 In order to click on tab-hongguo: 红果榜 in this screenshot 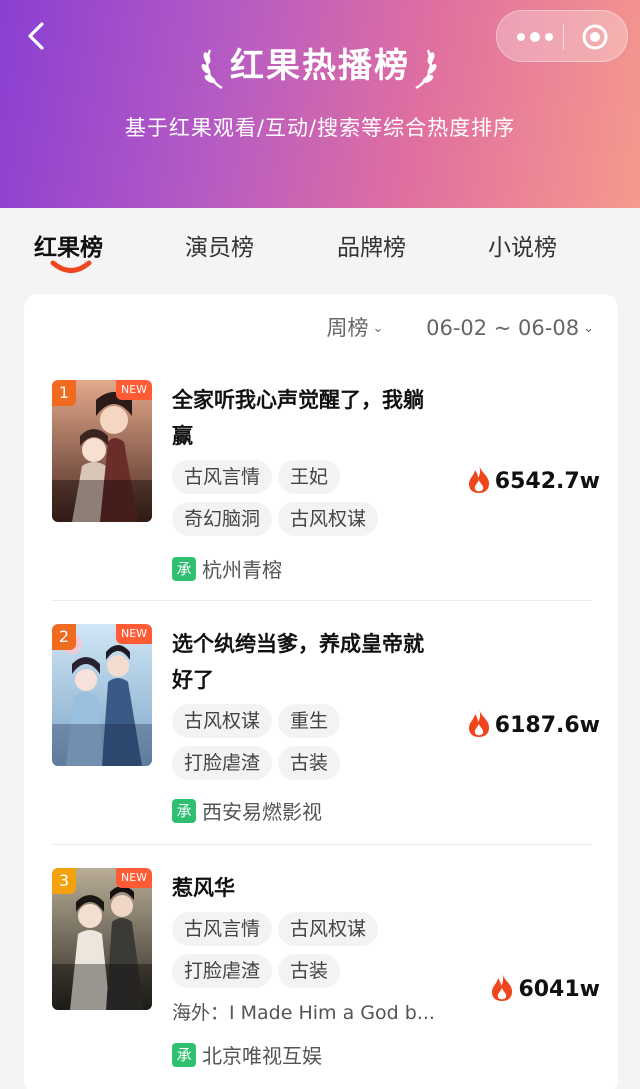, I will do `click(68, 245)`.